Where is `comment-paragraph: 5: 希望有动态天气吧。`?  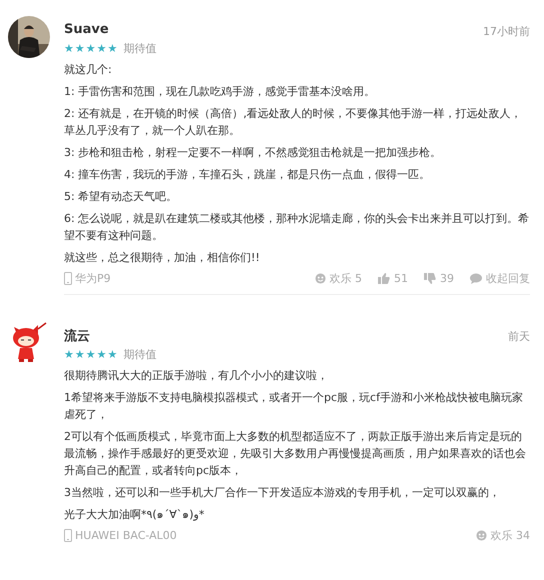 comment-paragraph: 5: 希望有动态天气吧。 is located at coordinates (121, 197).